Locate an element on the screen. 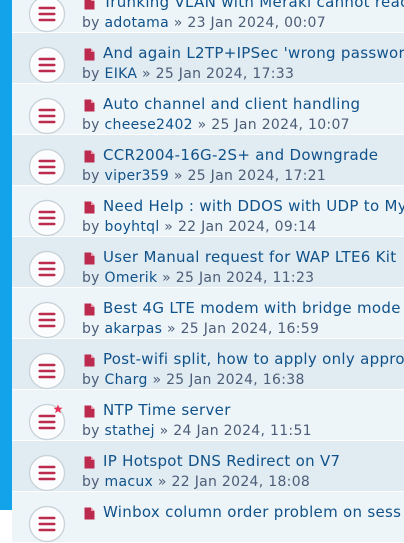  topic-title-link: Trunking VLAN with Meraki cannot reac is located at coordinates (253, 5).